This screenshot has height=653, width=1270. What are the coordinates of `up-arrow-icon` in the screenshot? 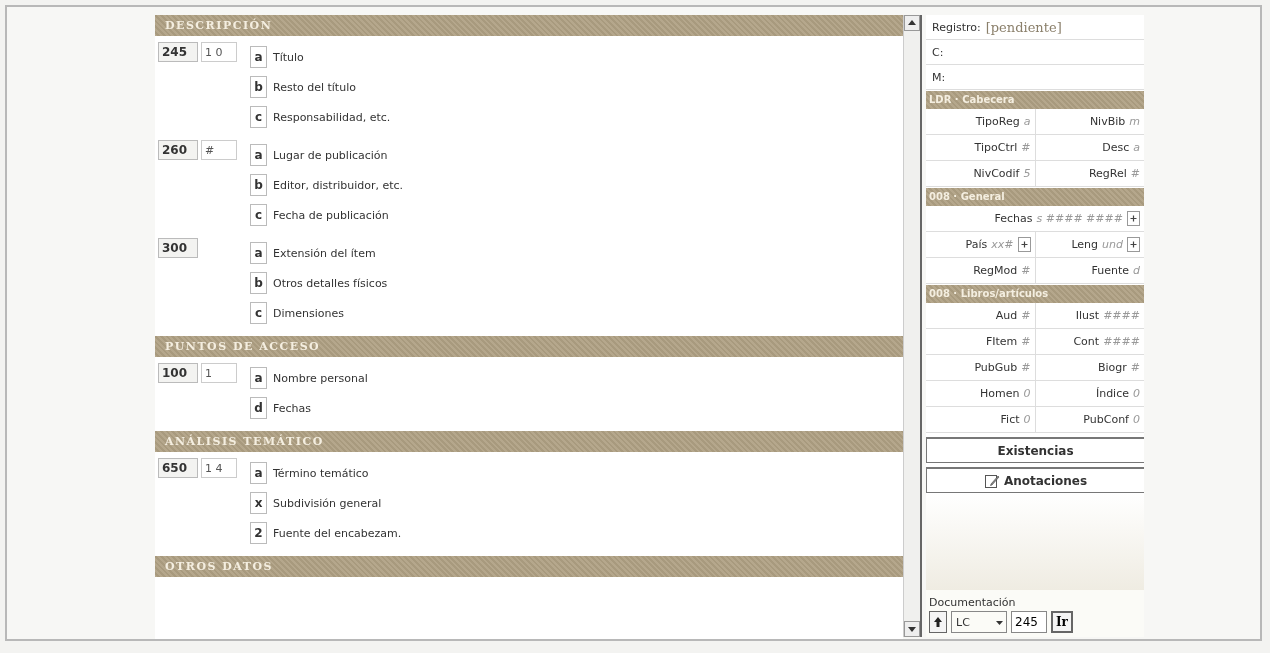 It's located at (938, 622).